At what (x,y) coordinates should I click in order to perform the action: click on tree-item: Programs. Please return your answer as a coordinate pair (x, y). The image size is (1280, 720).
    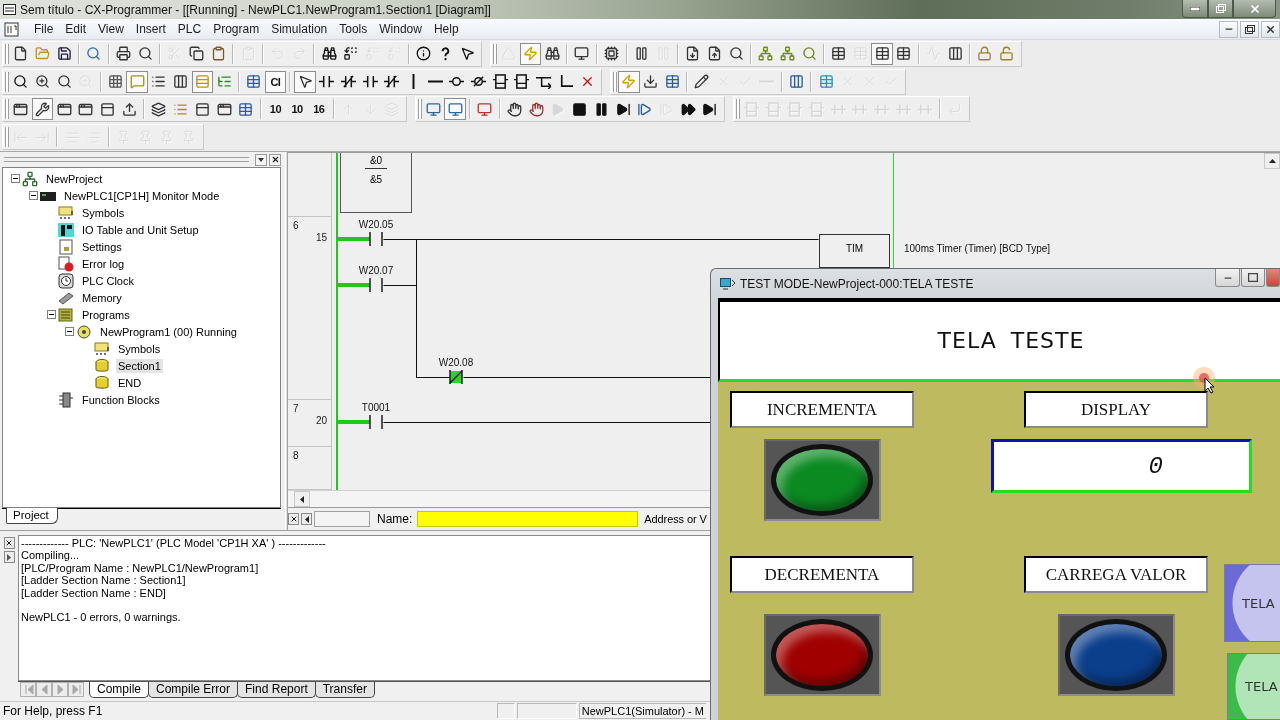
    Looking at the image, I should click on (106, 314).